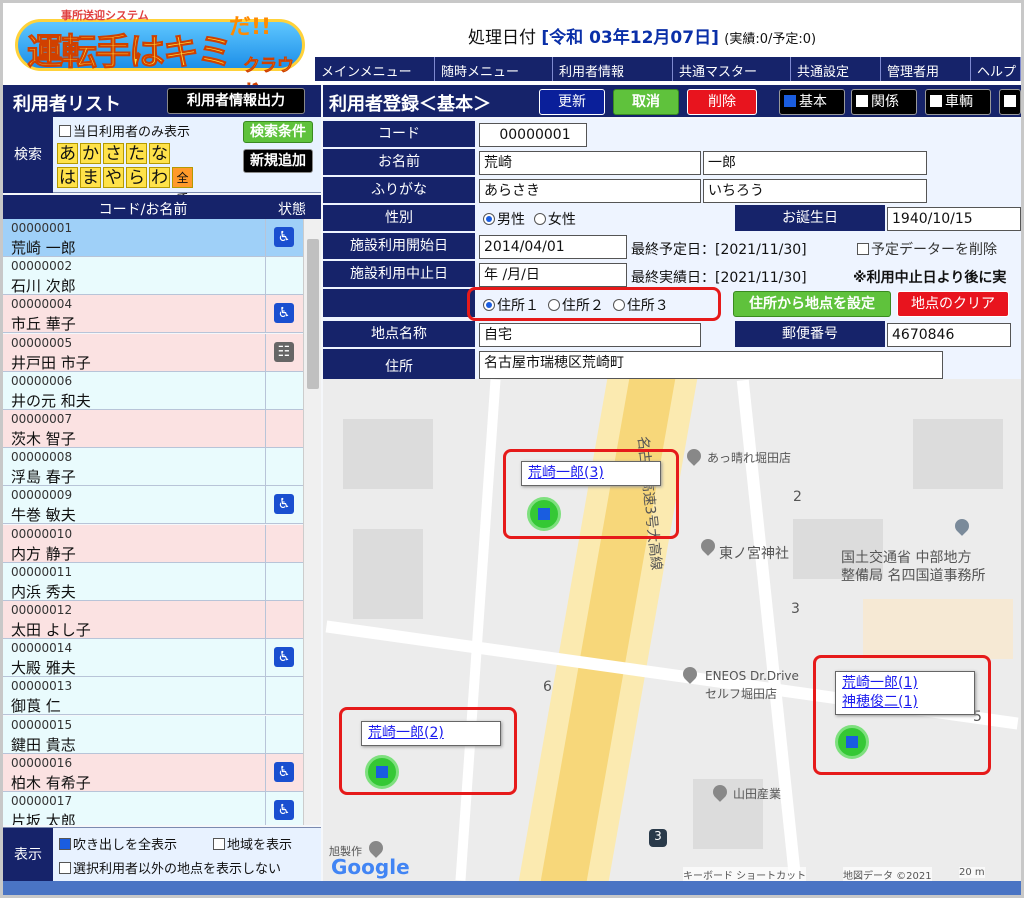 This screenshot has height=898, width=1024. I want to click on kana-ta-button: た, so click(136, 153).